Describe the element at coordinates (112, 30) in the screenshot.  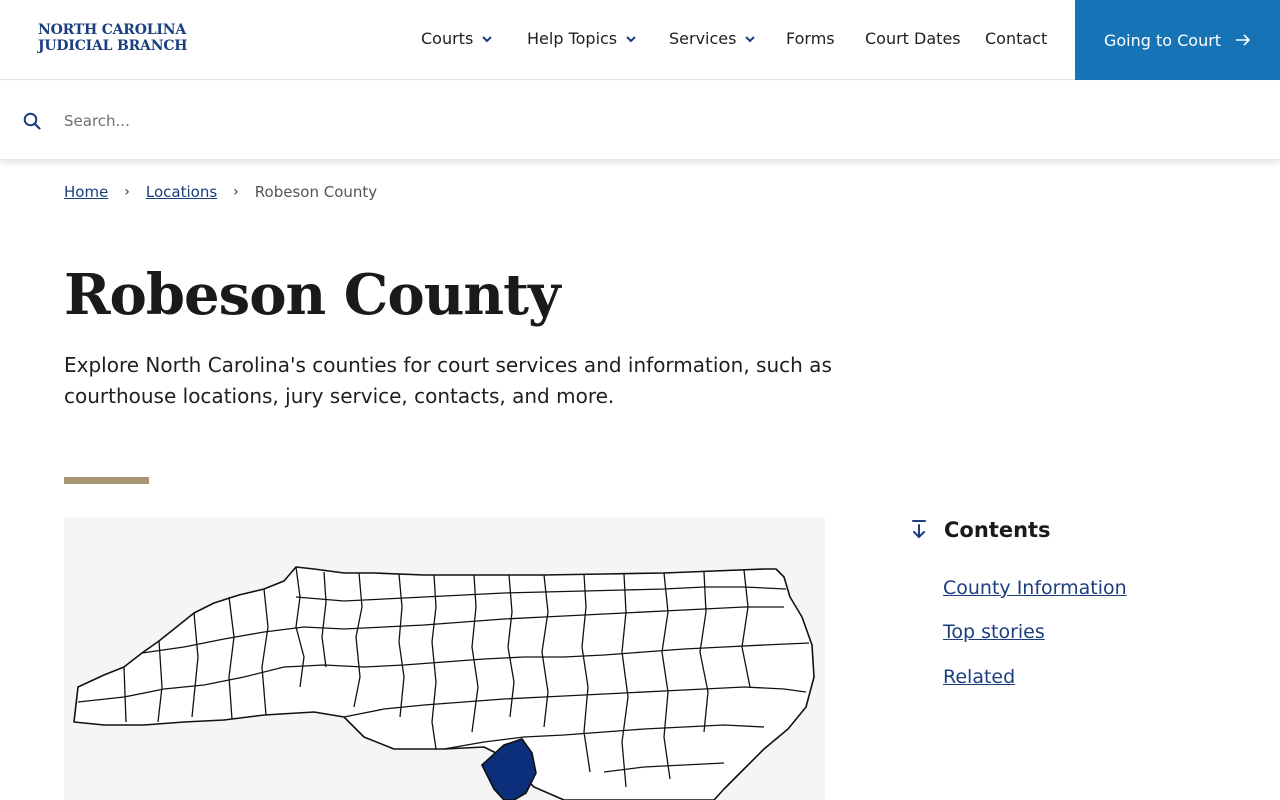
I see `logo-line-1: NORTH CAROLINA` at that location.